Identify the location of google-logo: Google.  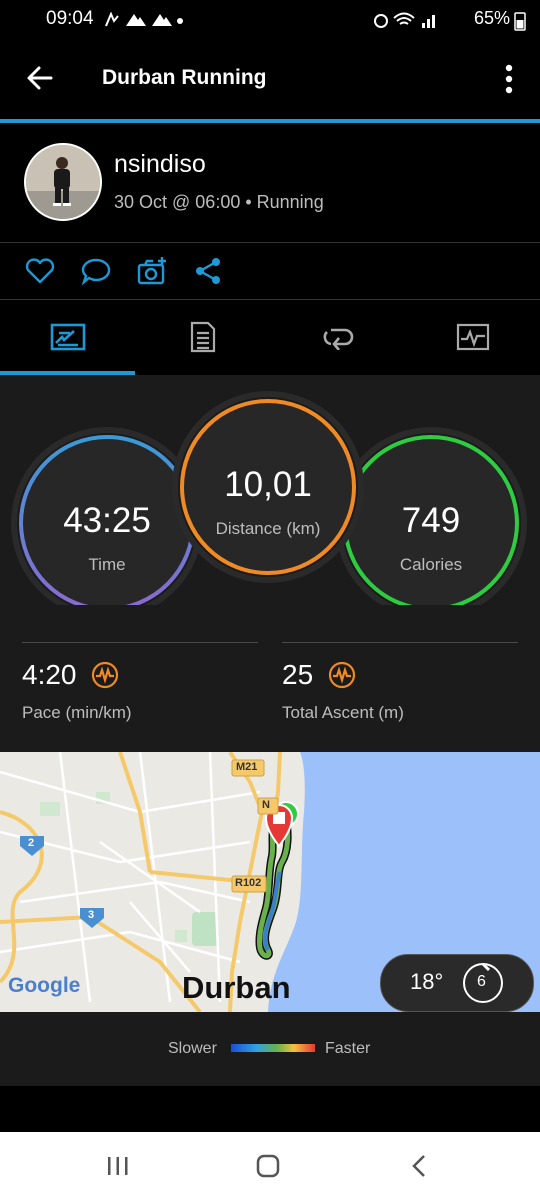
(44, 985).